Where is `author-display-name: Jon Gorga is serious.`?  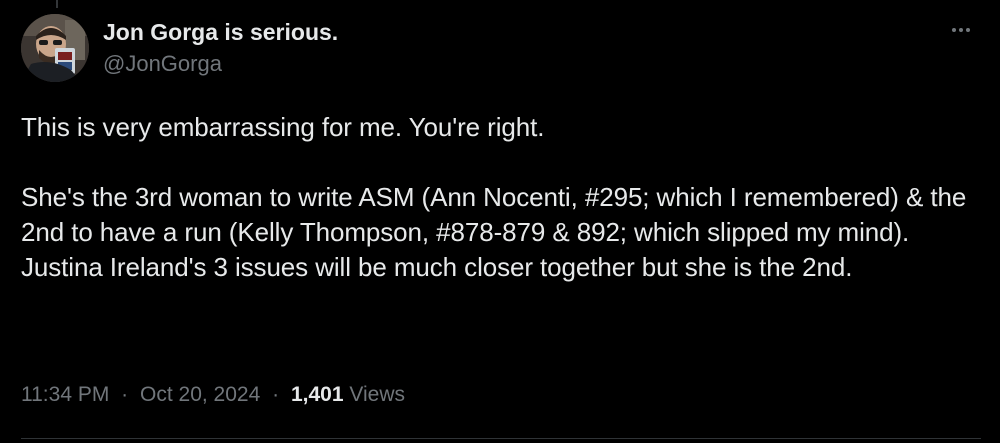
author-display-name: Jon Gorga is serious. is located at coordinates (220, 32).